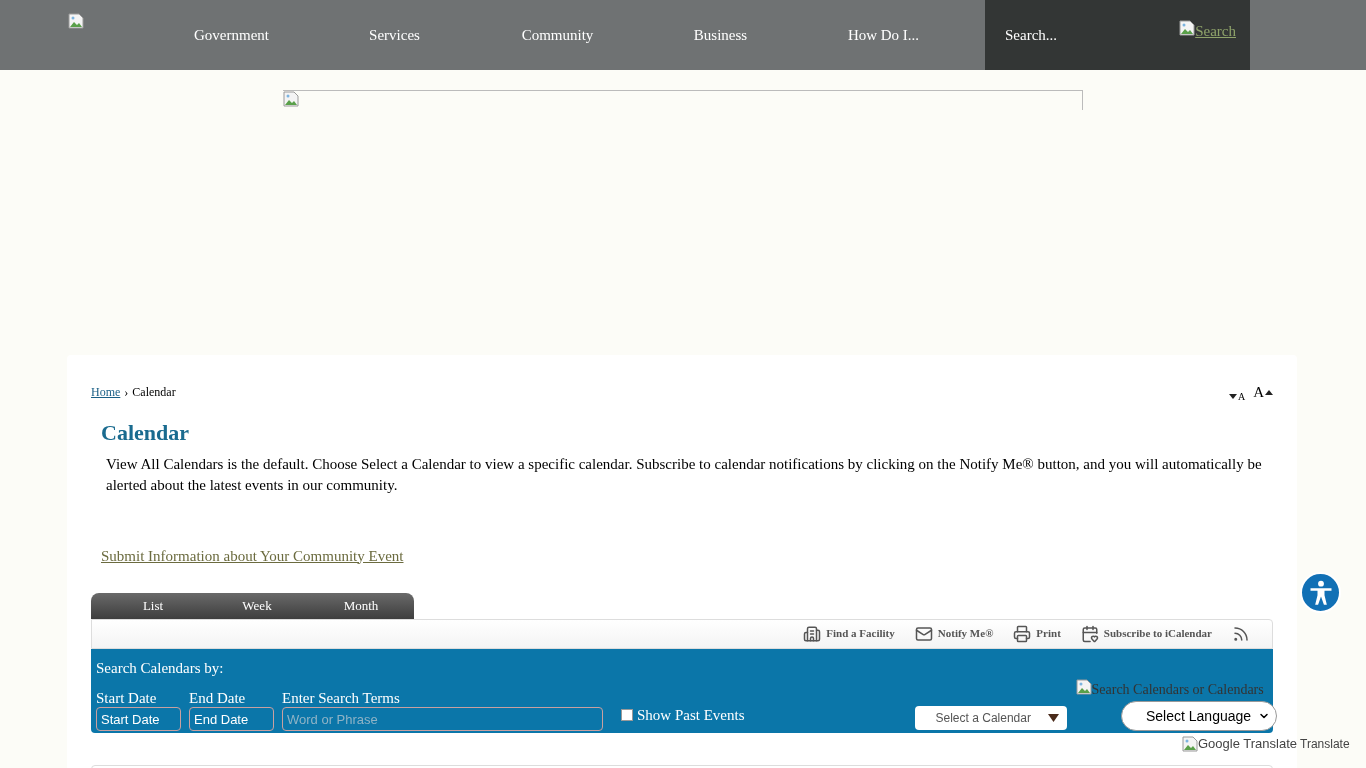 This screenshot has width=1366, height=768. What do you see at coordinates (1177, 690) in the screenshot?
I see `search-image-alt-text: Search Calendars or Calendars` at bounding box center [1177, 690].